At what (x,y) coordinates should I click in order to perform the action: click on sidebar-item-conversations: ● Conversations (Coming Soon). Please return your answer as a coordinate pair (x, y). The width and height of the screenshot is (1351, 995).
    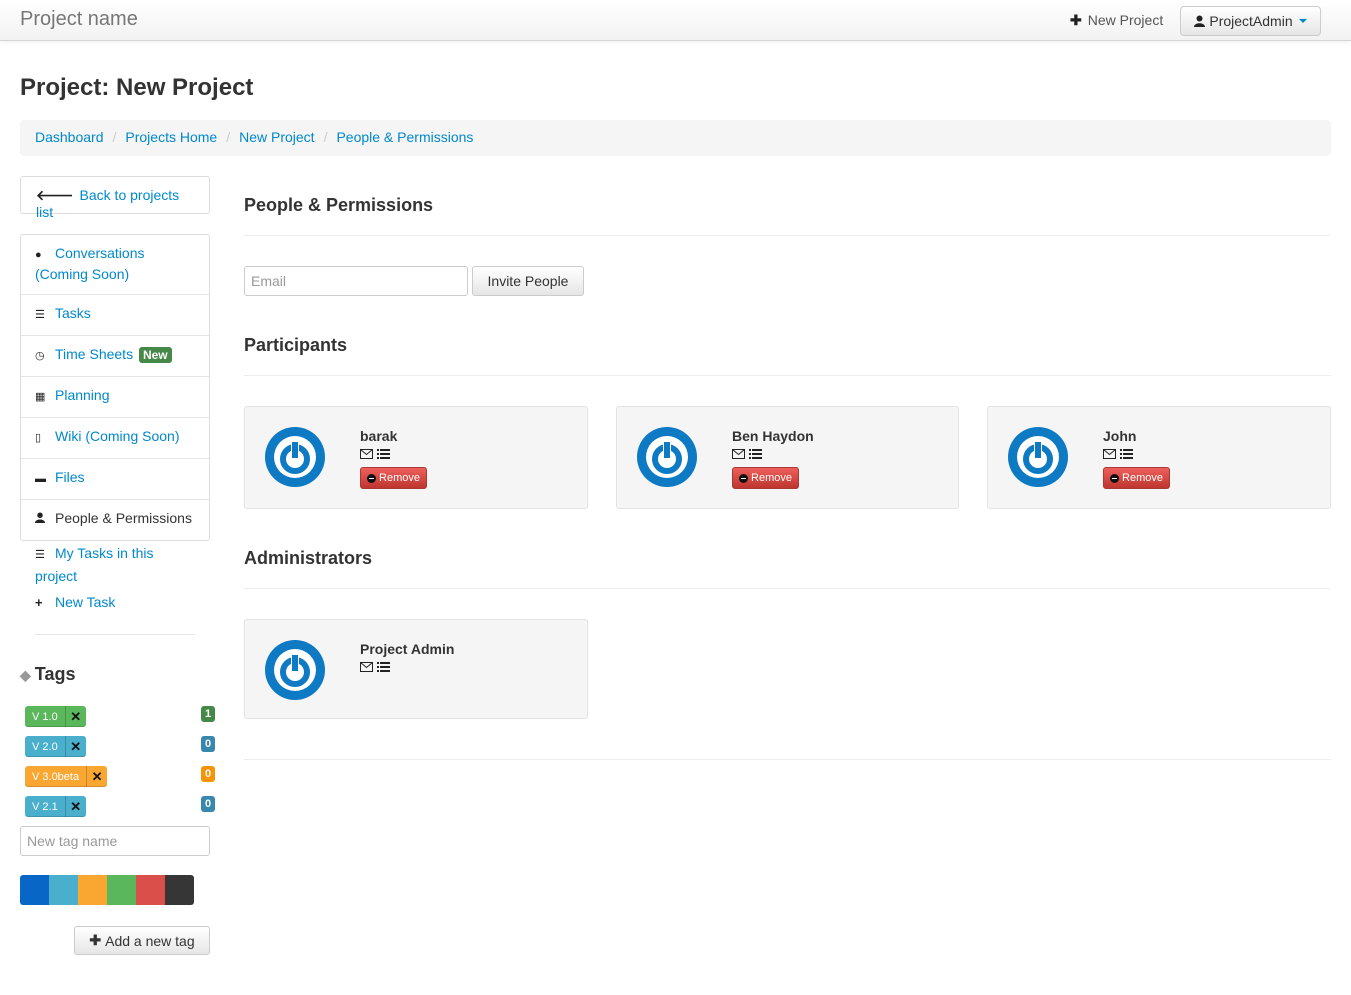
    Looking at the image, I should click on (115, 265).